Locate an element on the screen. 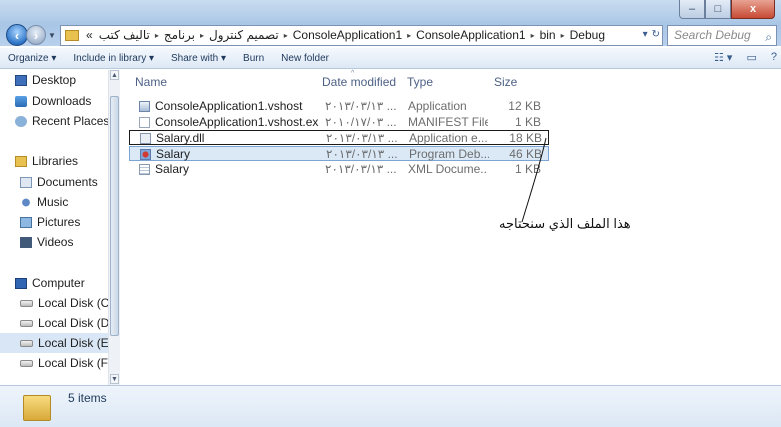 This screenshot has width=781, height=427. pictures-icon is located at coordinates (26, 222).